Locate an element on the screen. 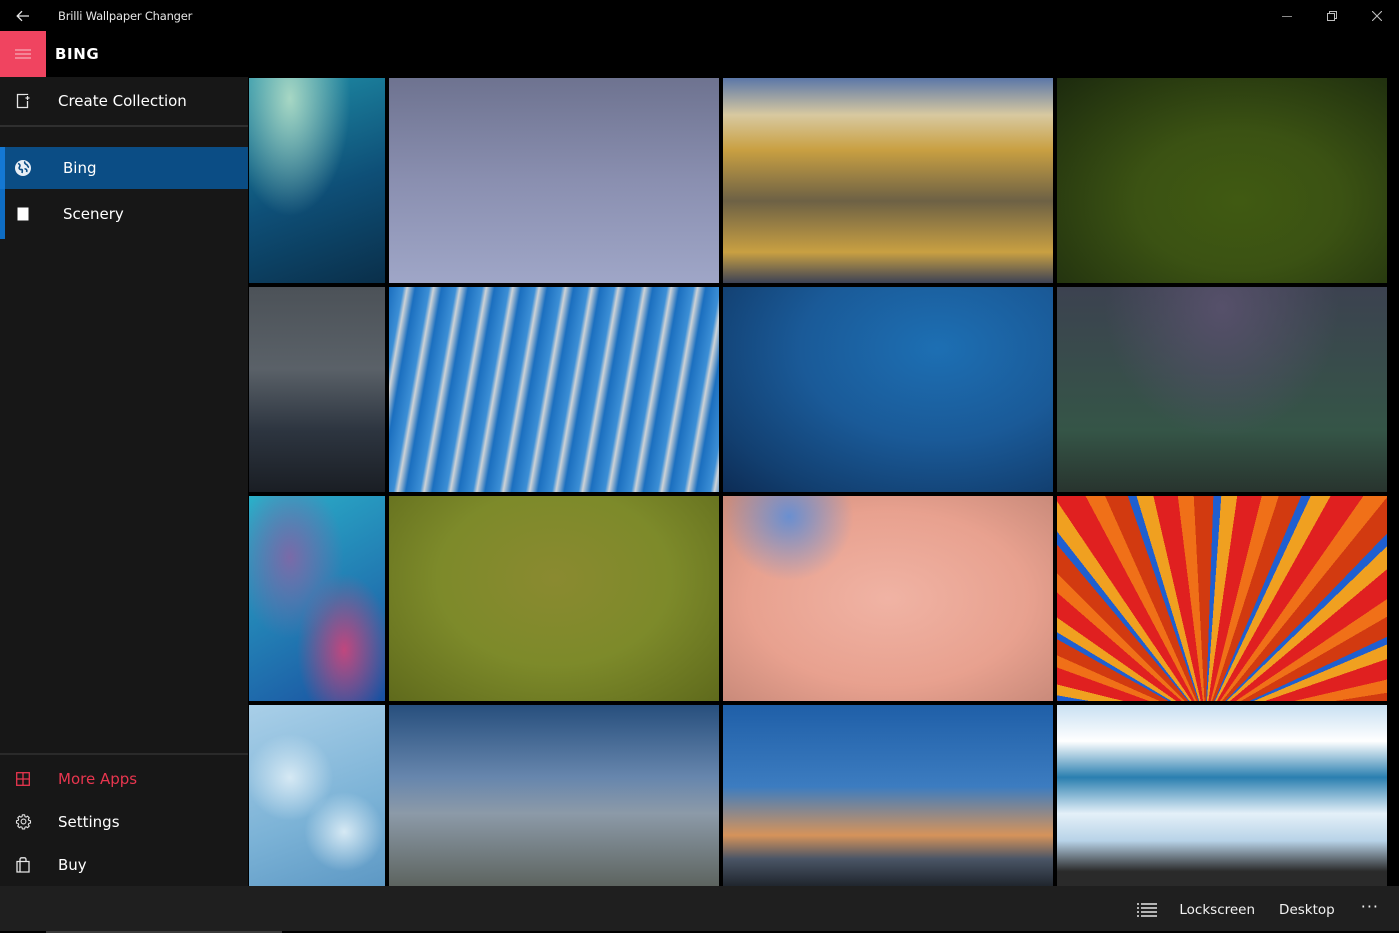 This screenshot has height=933, width=1399. restore-icon is located at coordinates (1331, 15).